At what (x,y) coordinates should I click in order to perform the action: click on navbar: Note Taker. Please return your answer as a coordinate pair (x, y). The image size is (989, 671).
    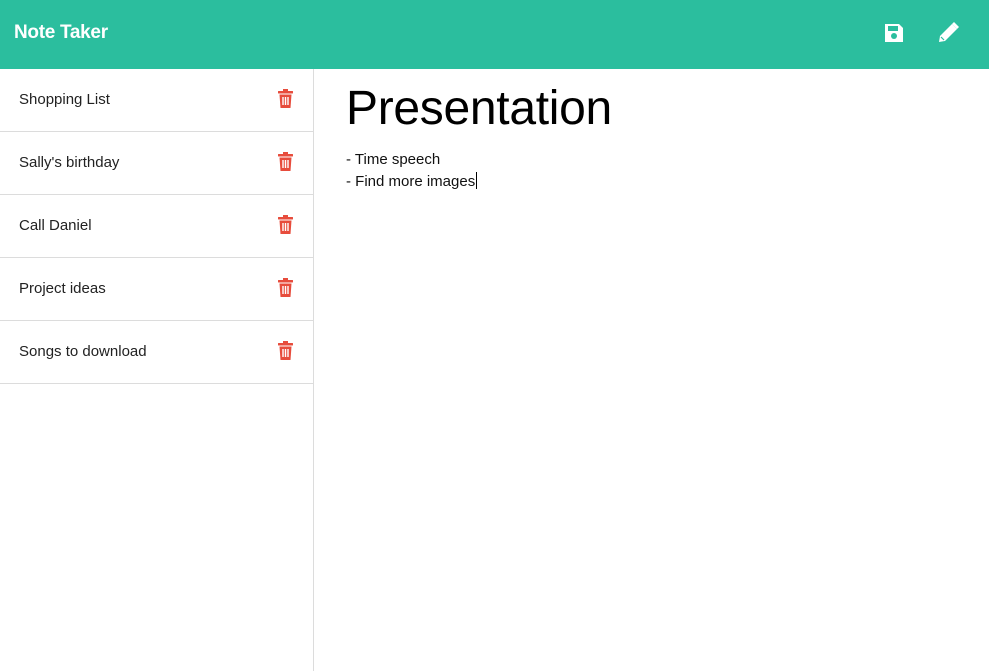
    Looking at the image, I should click on (494, 34).